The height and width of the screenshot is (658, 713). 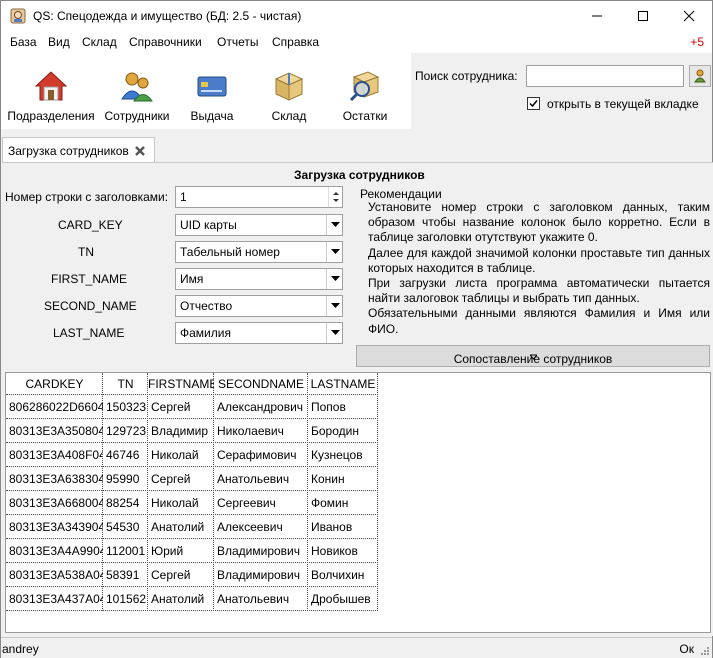 What do you see at coordinates (261, 384) in the screenshot?
I see `column-header: SECONDNAME` at bounding box center [261, 384].